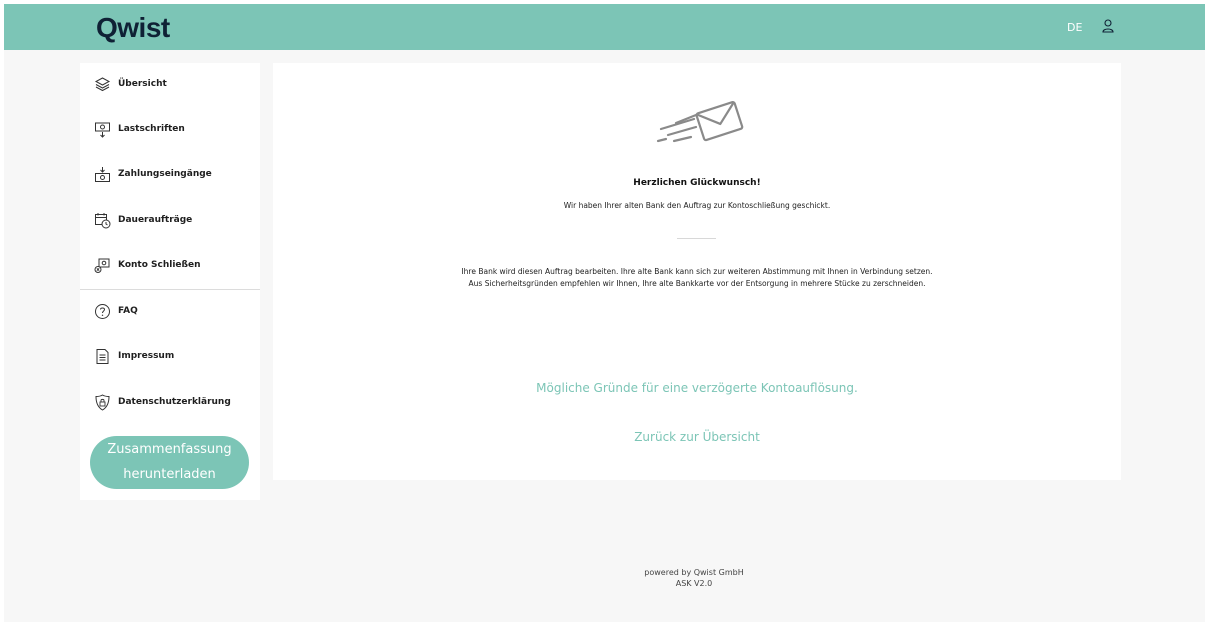 Image resolution: width=1209 pixels, height=626 pixels. What do you see at coordinates (697, 437) in the screenshot?
I see `back-to-overview-link: Zurück zur Übersicht` at bounding box center [697, 437].